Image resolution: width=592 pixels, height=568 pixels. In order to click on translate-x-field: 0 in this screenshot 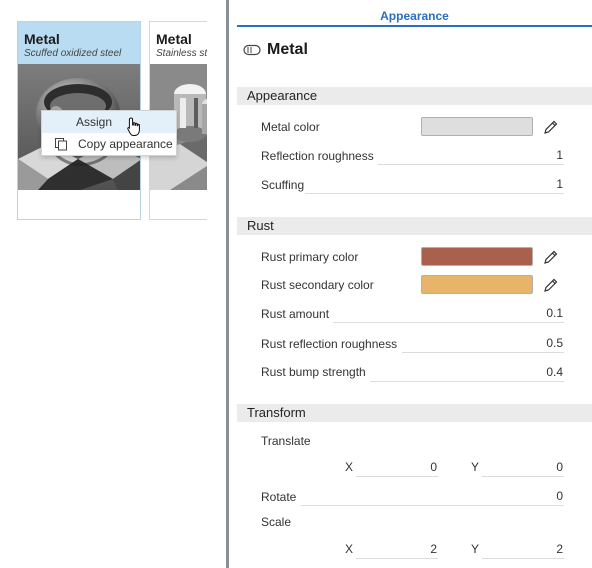, I will do `click(422, 467)`.